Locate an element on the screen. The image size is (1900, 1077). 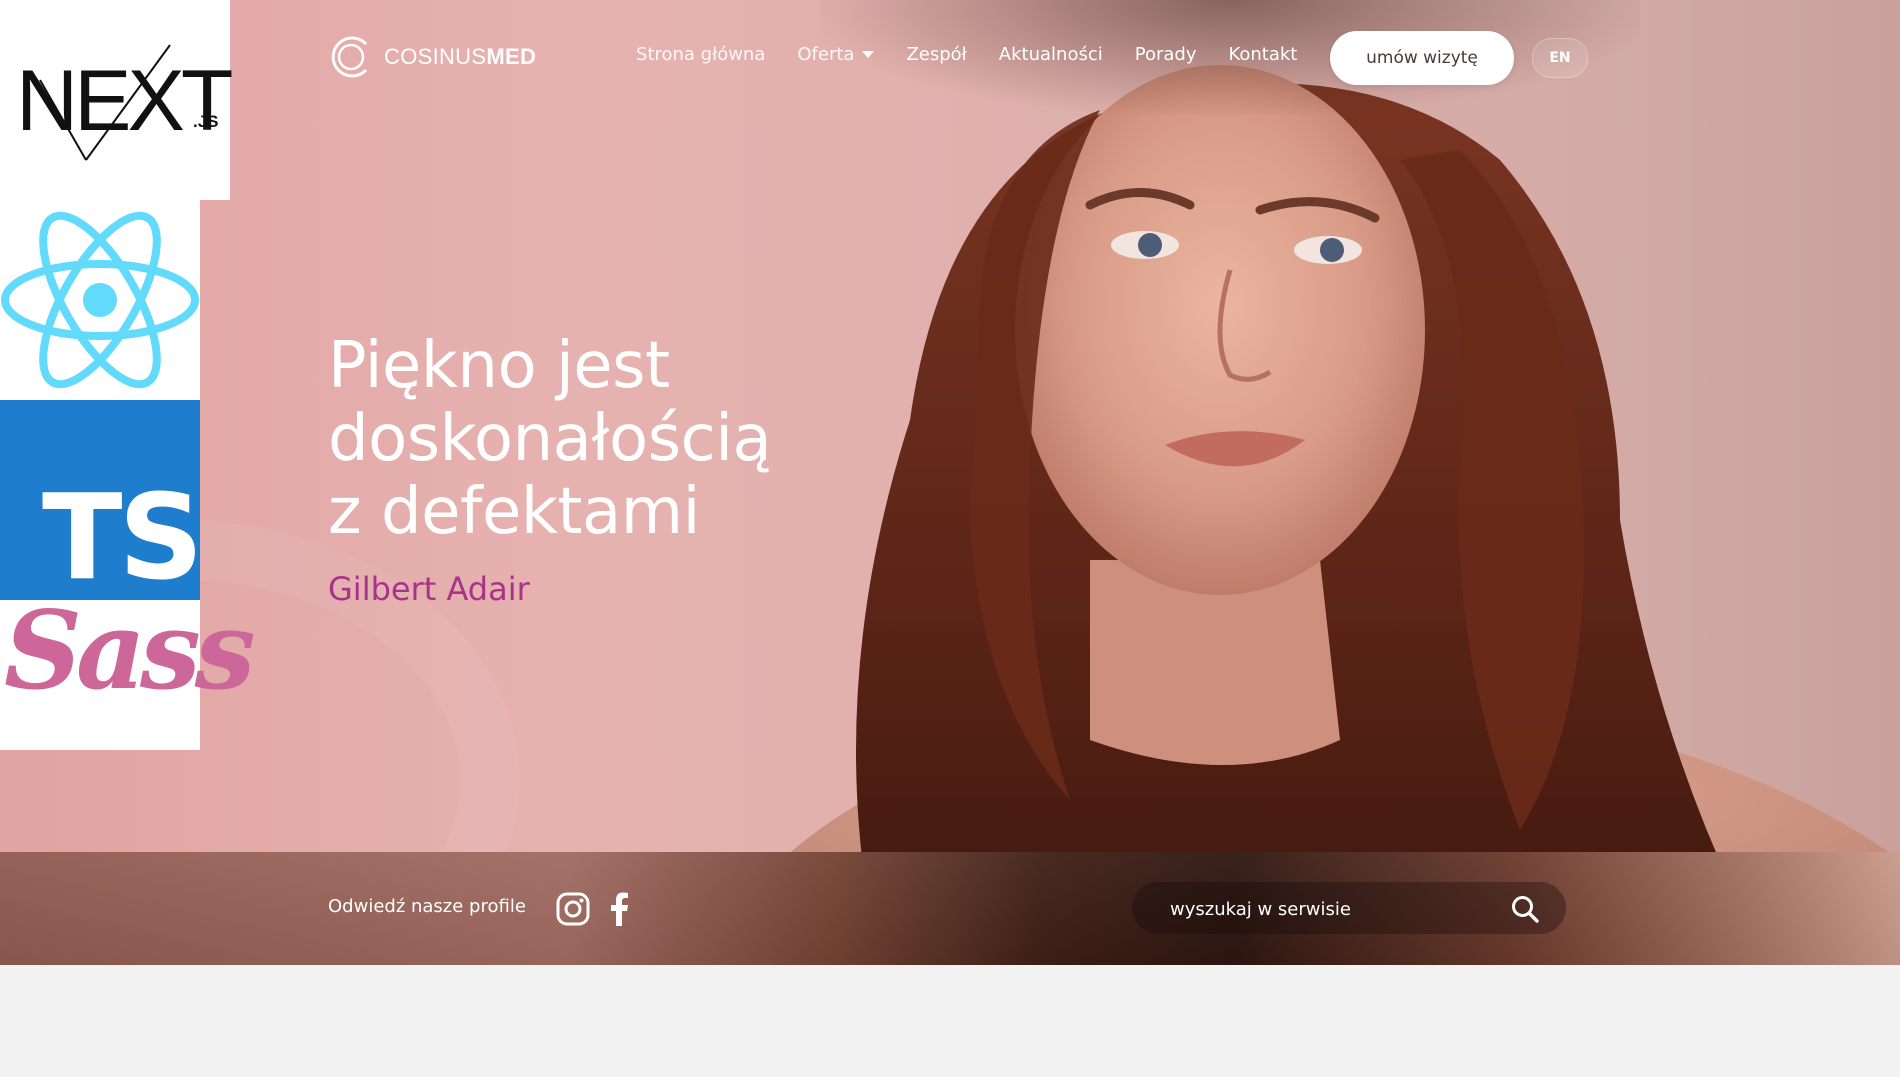
nav-item-team: Zespół is located at coordinates (936, 54).